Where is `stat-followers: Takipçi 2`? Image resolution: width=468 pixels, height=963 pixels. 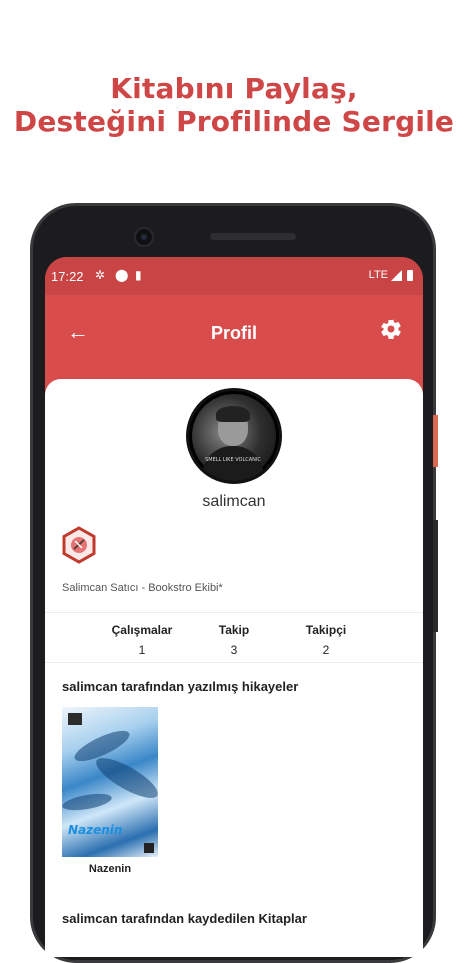
stat-followers: Takipçi 2 is located at coordinates (326, 640).